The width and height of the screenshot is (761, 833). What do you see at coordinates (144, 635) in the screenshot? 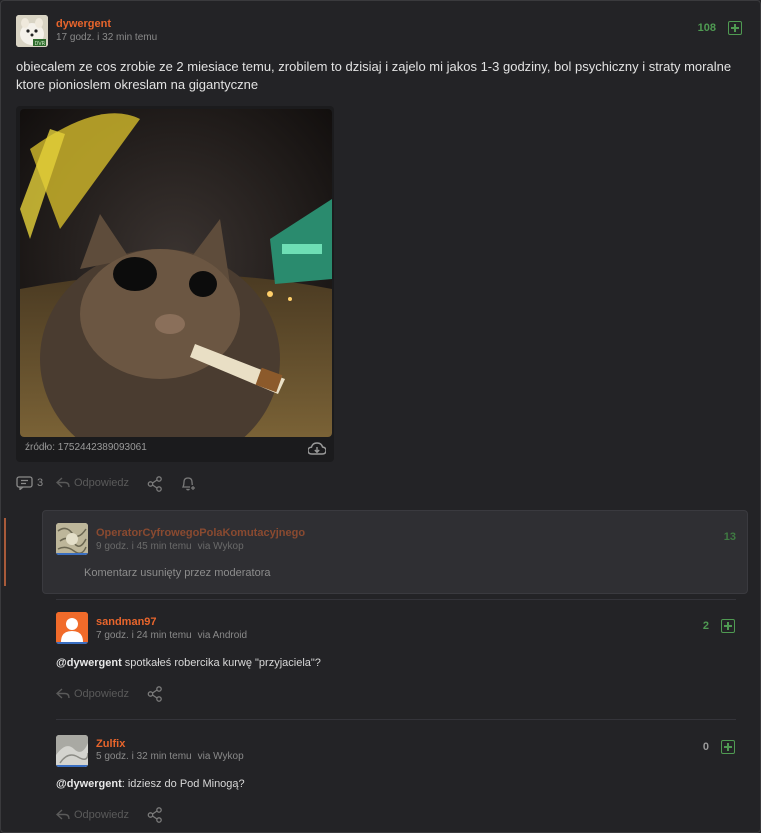
I see `comment2-time: 7 godz. i 24 min temu` at bounding box center [144, 635].